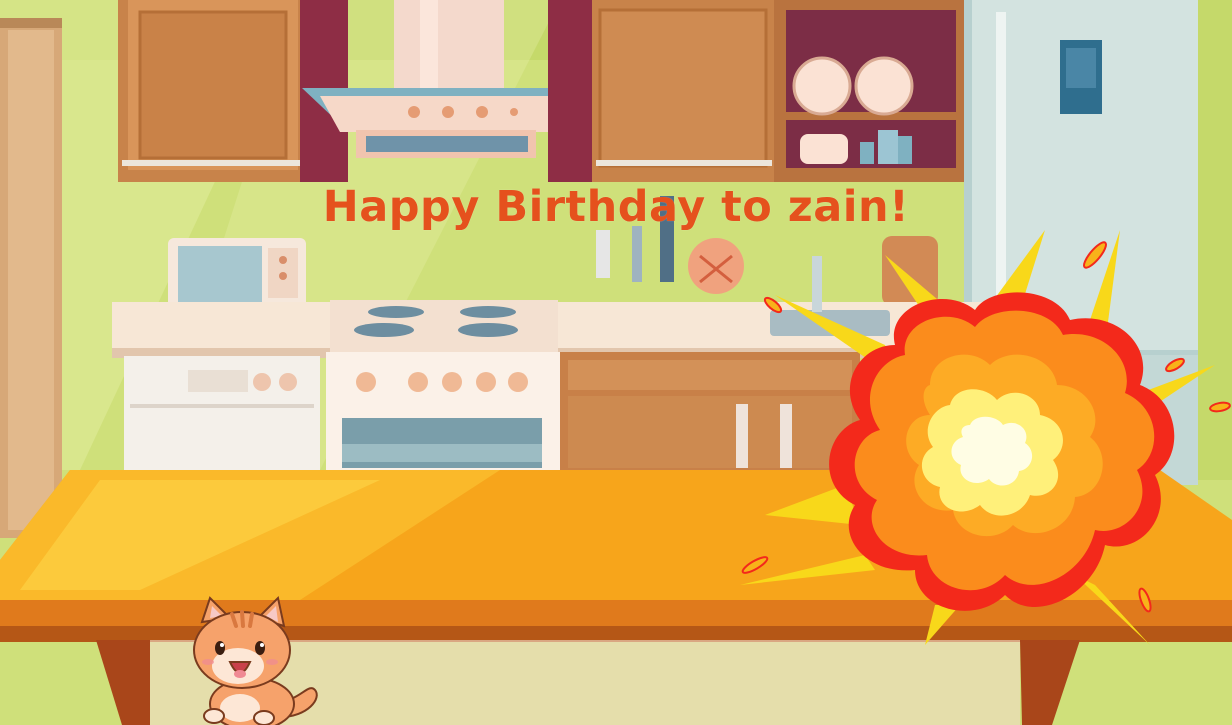 Image resolution: width=1232 pixels, height=725 pixels. I want to click on upper-cabinet-right, so click(757, 91).